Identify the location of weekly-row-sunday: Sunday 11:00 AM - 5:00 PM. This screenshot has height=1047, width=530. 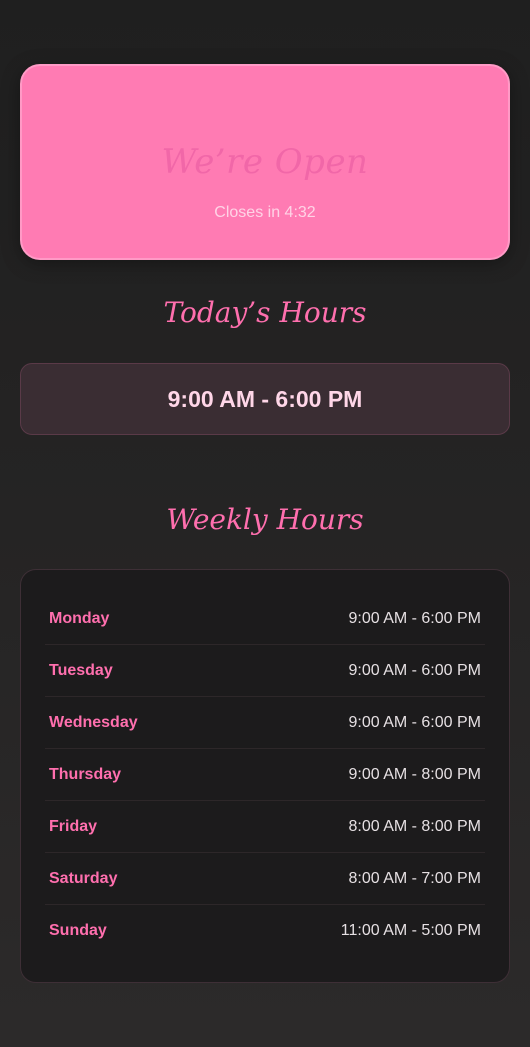
(265, 931).